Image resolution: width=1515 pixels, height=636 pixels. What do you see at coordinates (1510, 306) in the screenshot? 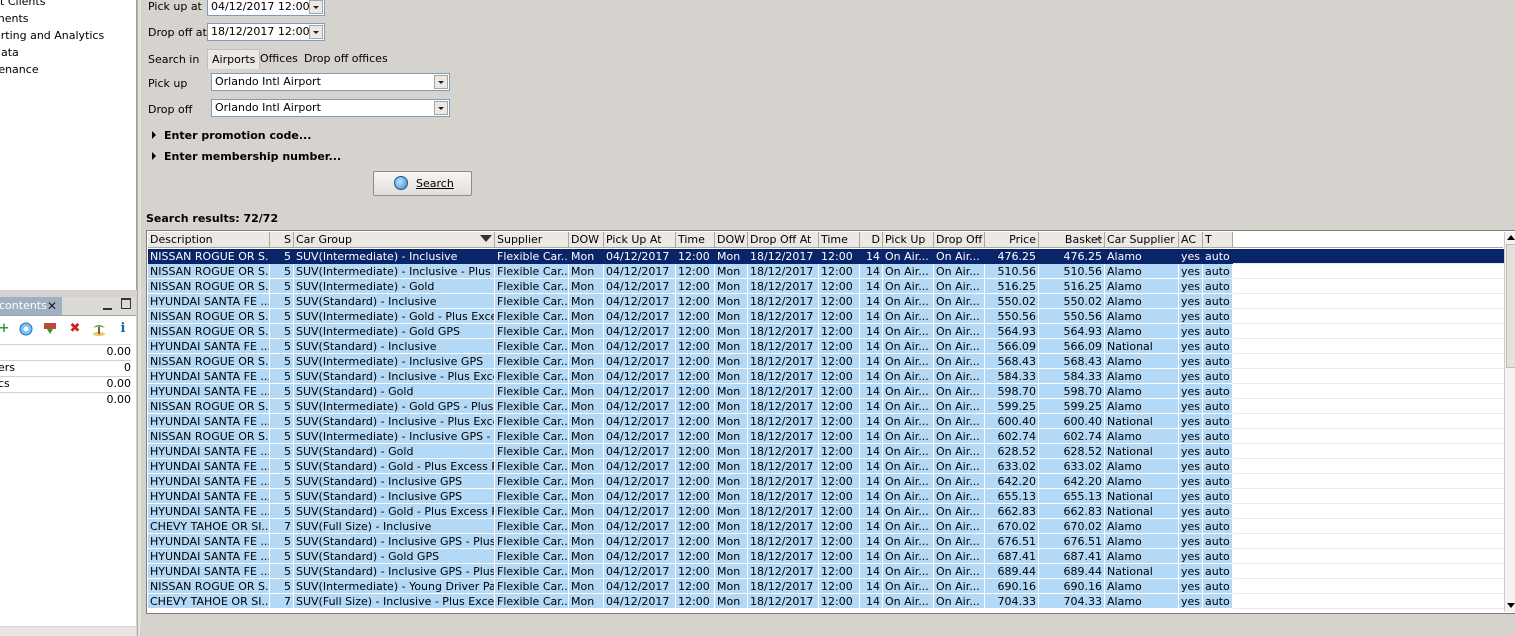
I see `scrollbar-thumb` at bounding box center [1510, 306].